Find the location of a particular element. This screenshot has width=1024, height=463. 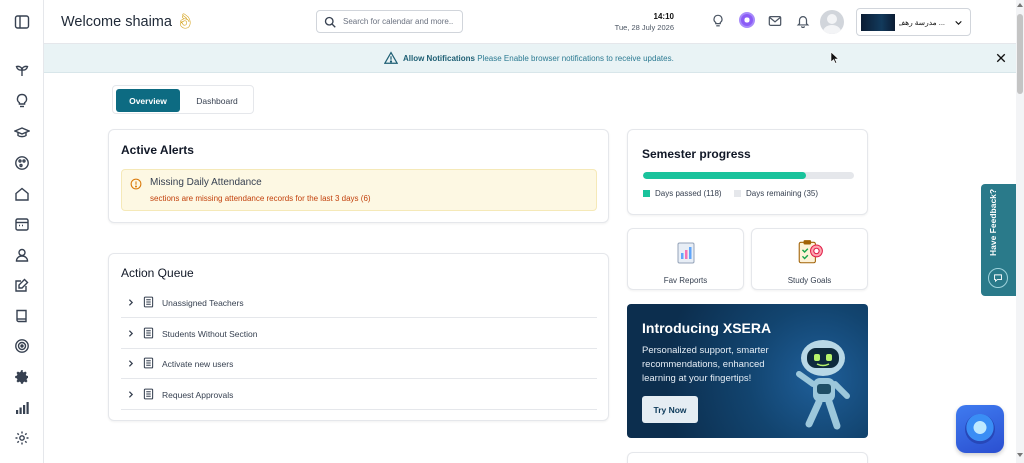

school-selector: ... مدرسة رهف is located at coordinates (913, 22).